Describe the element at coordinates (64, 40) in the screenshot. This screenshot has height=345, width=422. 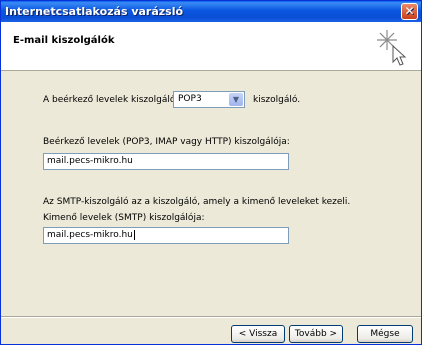
I see `page-title: E-mail kiszolgálók` at that location.